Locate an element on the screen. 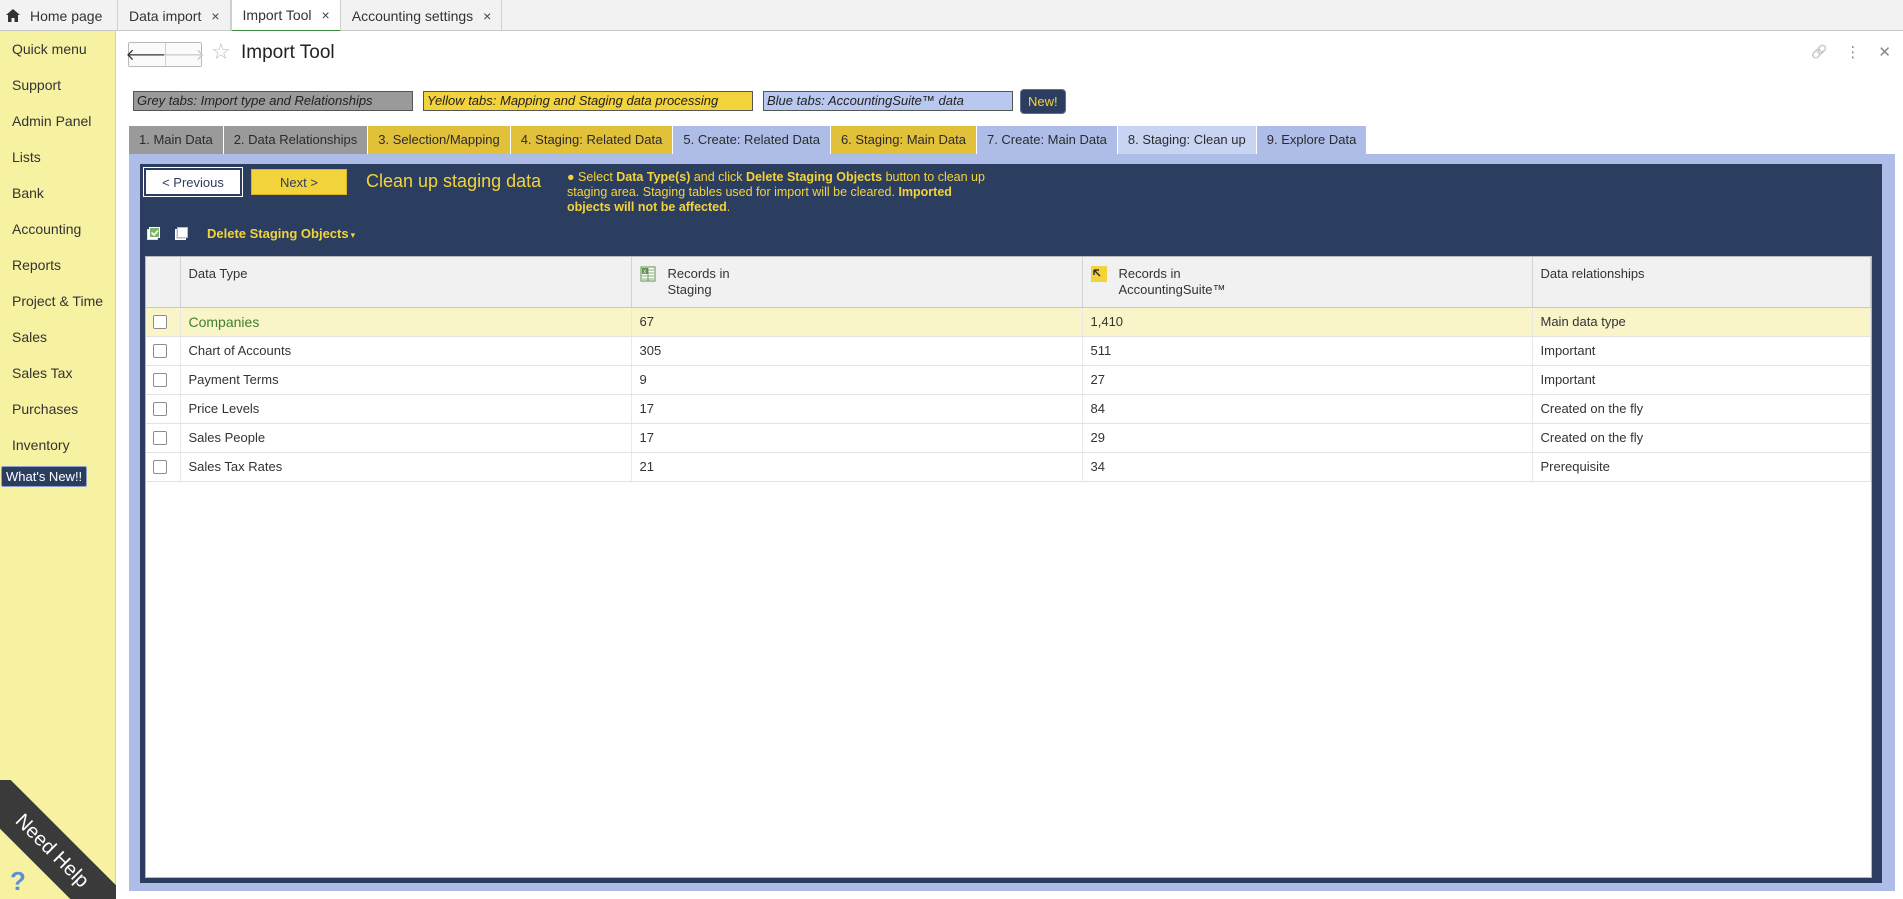 This screenshot has height=899, width=1903. sidebar-item-purchases: Purchases is located at coordinates (57, 409).